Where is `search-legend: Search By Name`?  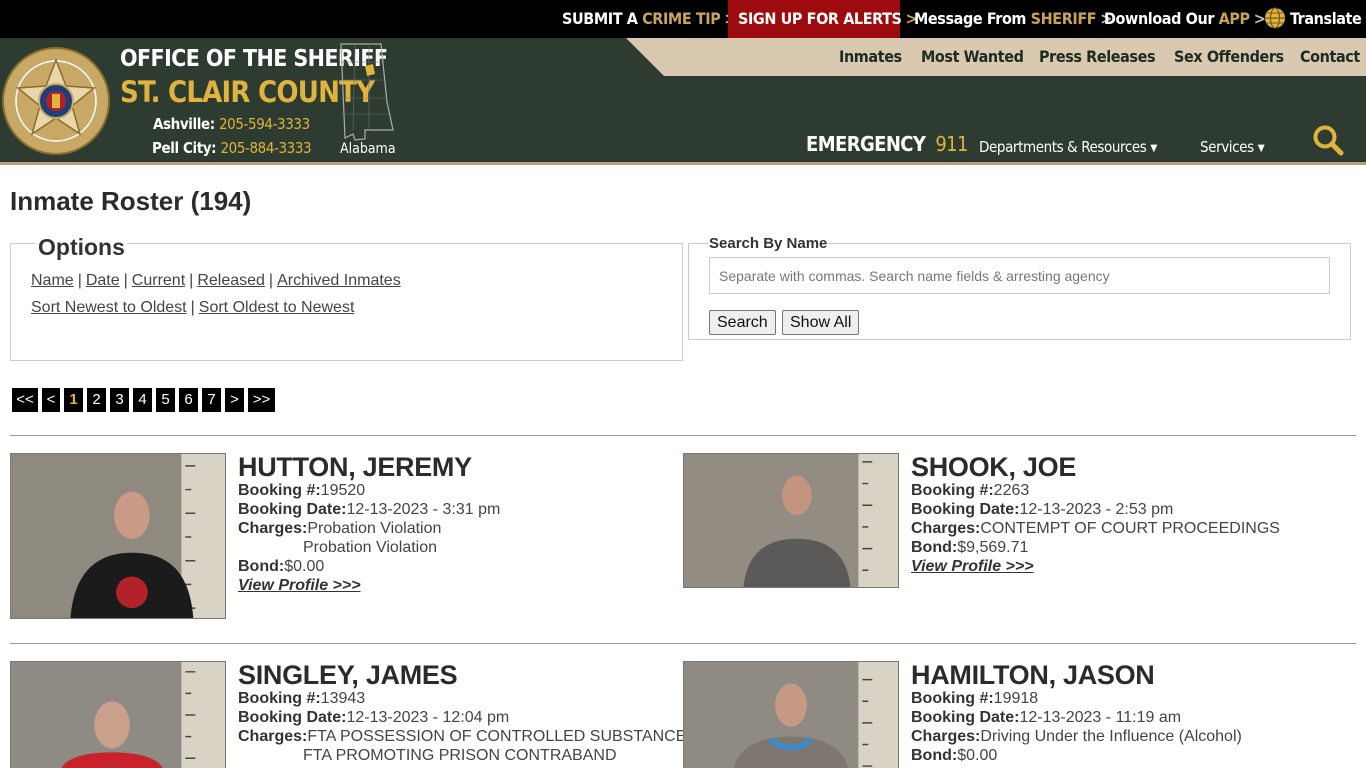 search-legend: Search By Name is located at coordinates (768, 243).